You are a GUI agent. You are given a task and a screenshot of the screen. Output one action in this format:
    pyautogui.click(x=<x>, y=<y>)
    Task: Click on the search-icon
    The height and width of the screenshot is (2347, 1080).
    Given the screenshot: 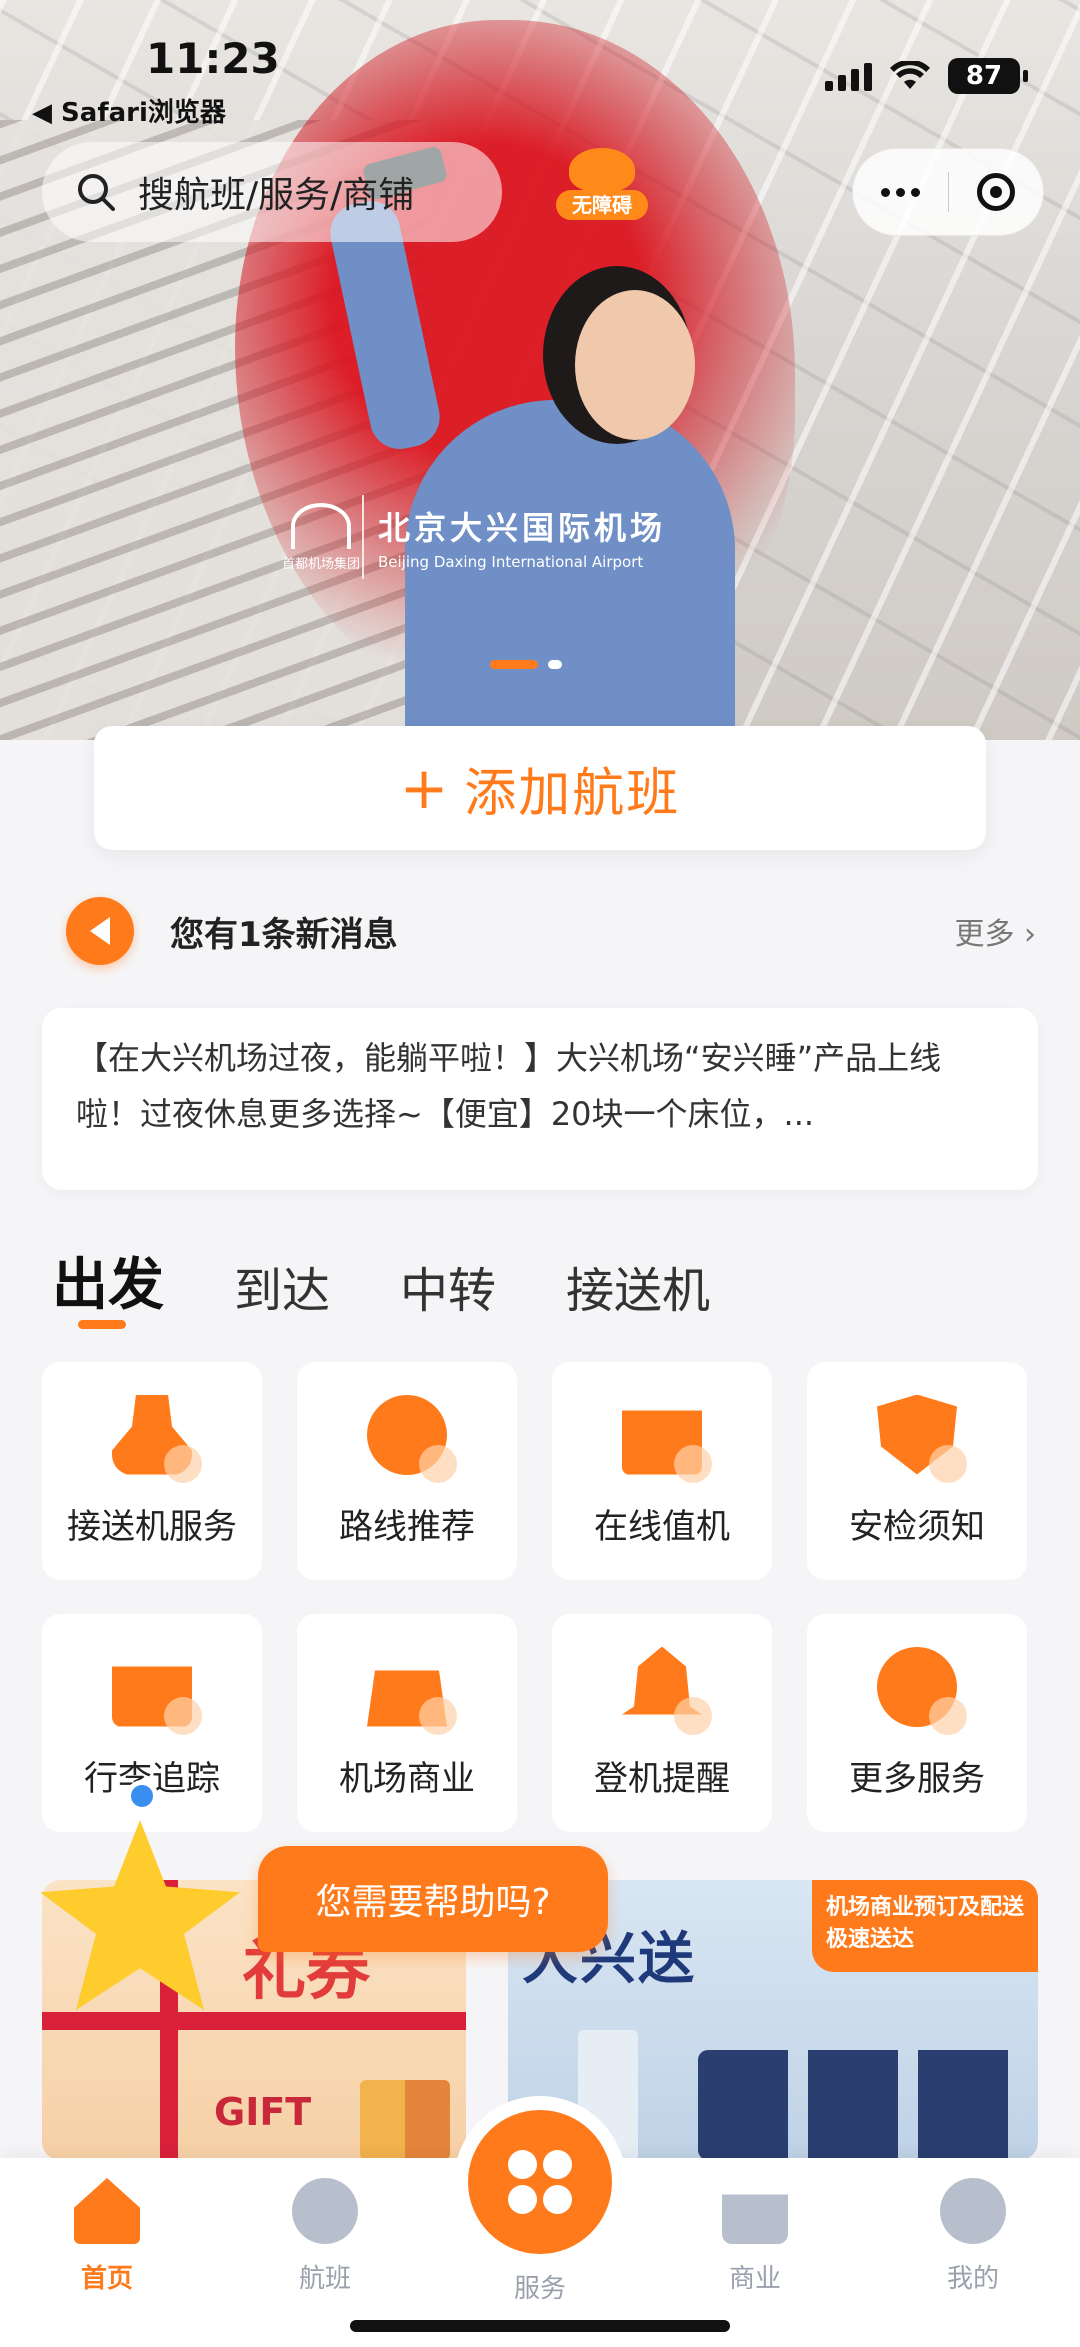 What is the action you would take?
    pyautogui.click(x=96, y=192)
    